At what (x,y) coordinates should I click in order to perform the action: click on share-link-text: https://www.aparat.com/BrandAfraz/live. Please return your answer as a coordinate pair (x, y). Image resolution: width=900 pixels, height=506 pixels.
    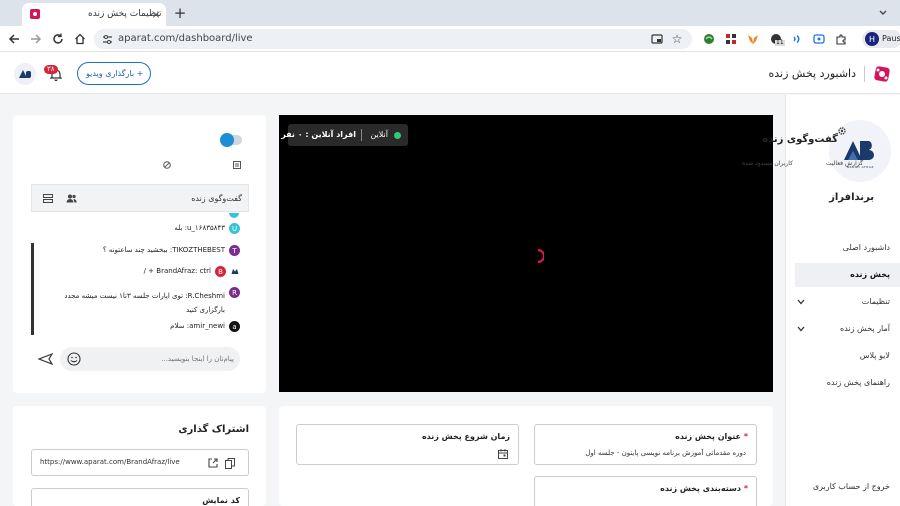
    Looking at the image, I should click on (110, 462).